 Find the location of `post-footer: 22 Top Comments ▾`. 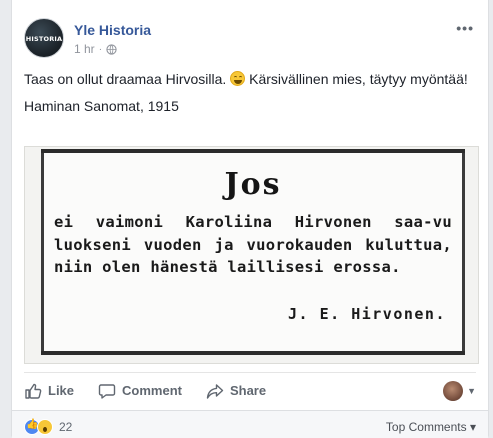

post-footer: 22 Top Comments ▾ is located at coordinates (250, 424).